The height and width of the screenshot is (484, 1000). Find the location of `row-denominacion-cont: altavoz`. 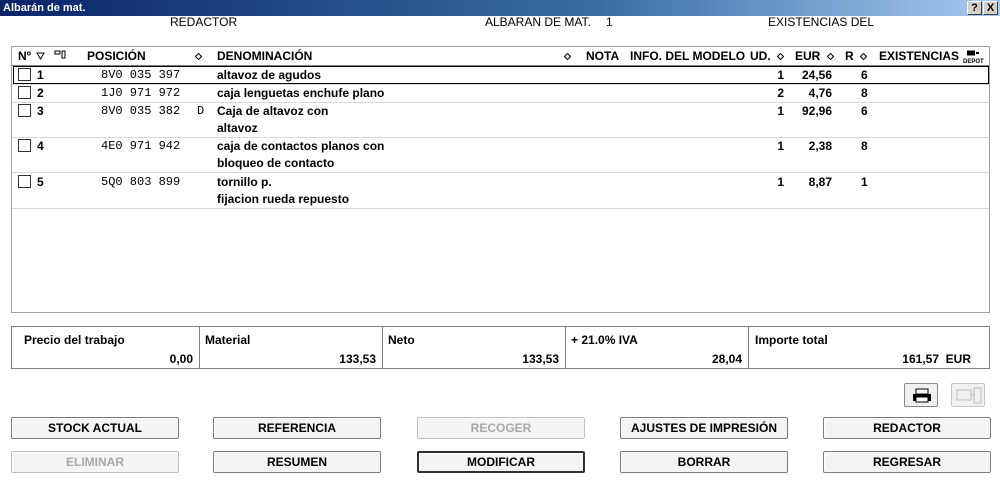

row-denominacion-cont: altavoz is located at coordinates (237, 128).